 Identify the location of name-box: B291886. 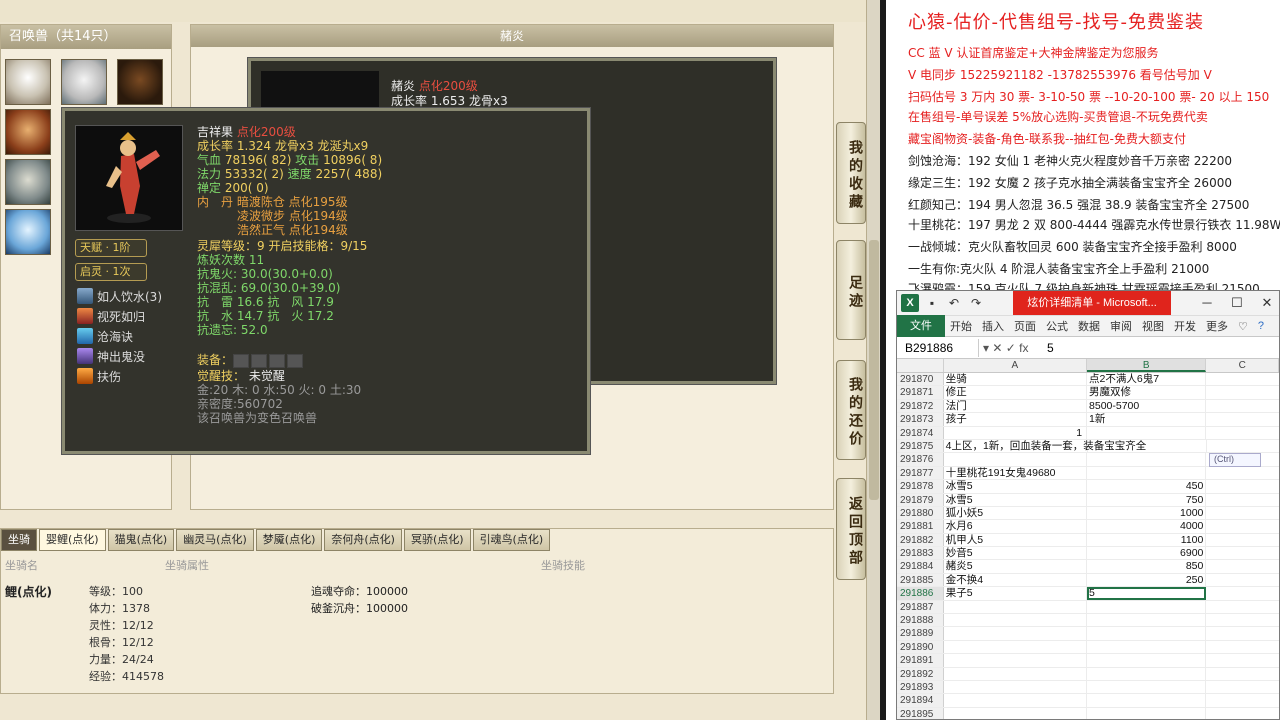
(938, 347).